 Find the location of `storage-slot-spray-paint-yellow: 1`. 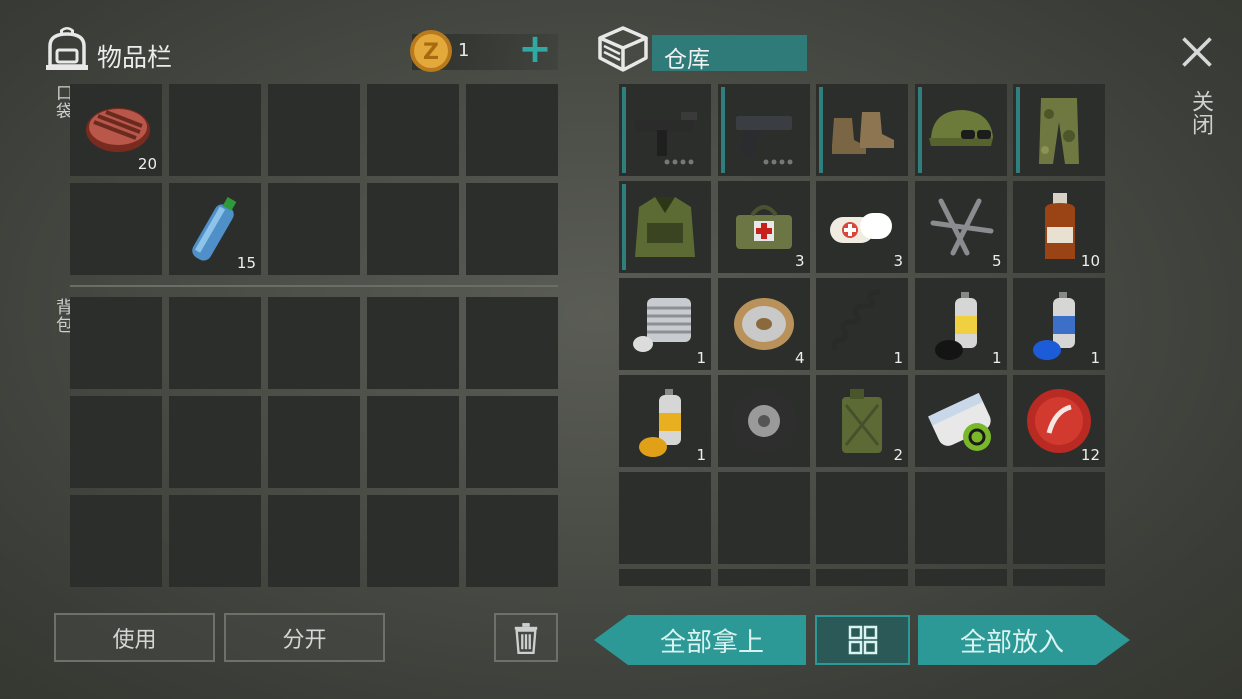

storage-slot-spray-paint-yellow: 1 is located at coordinates (665, 421).